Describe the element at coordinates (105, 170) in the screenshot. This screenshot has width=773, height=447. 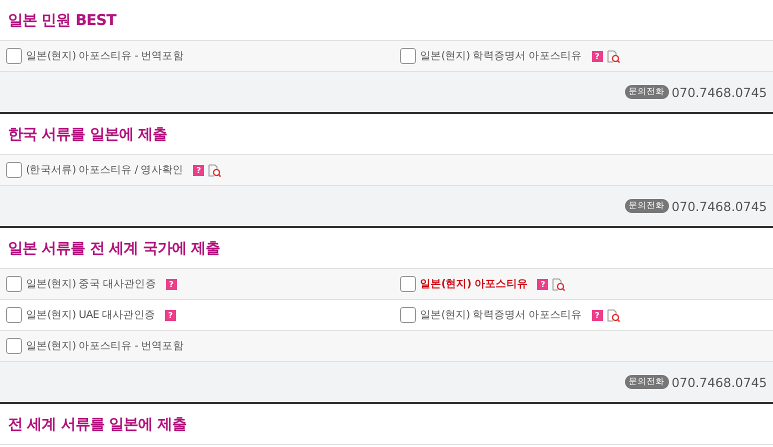
I see `item-label: (한국서류) 아포스티유 / 영사확인` at that location.